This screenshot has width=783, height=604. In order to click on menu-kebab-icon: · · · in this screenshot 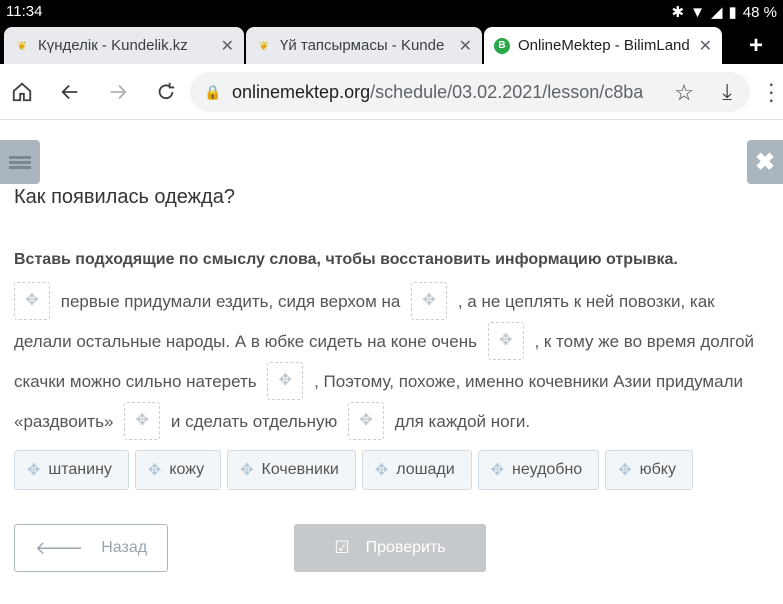, I will do `click(771, 92)`.